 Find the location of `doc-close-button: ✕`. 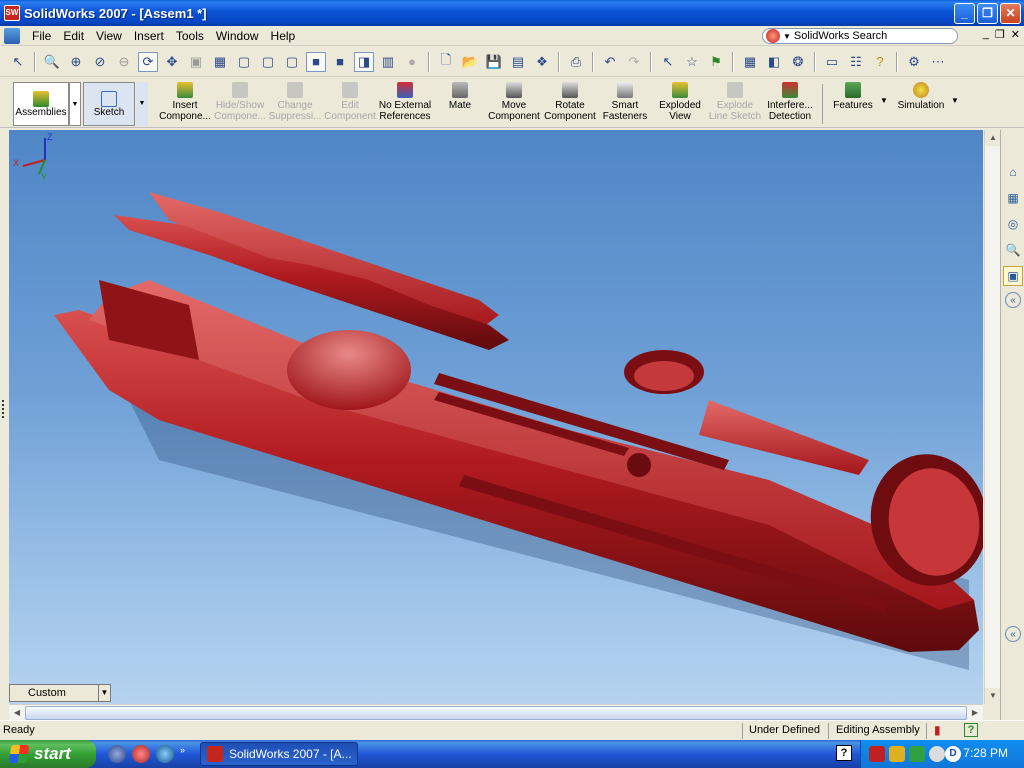

doc-close-button: ✕ is located at coordinates (1015, 34).